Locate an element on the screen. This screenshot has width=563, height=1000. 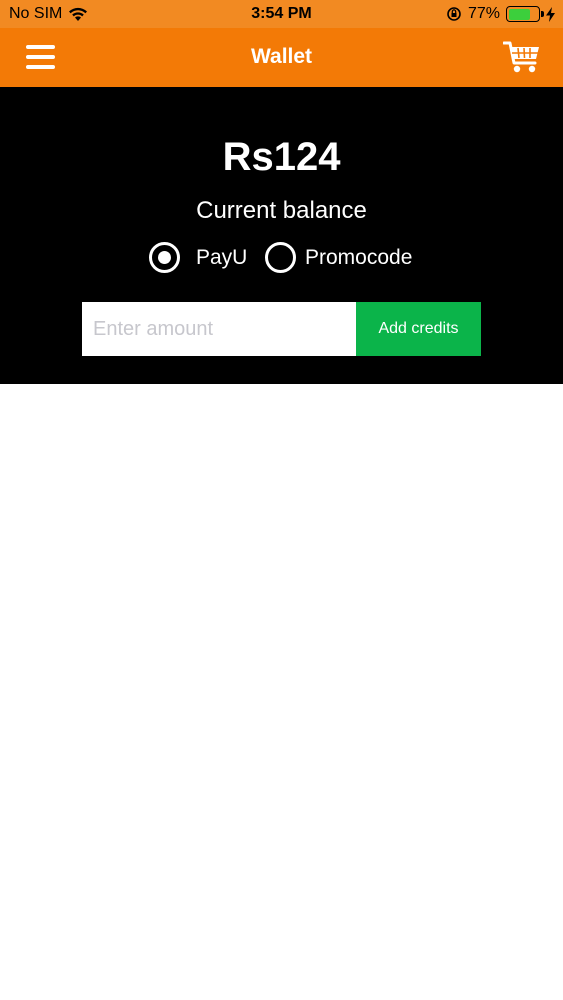
battery-fill is located at coordinates (519, 14).